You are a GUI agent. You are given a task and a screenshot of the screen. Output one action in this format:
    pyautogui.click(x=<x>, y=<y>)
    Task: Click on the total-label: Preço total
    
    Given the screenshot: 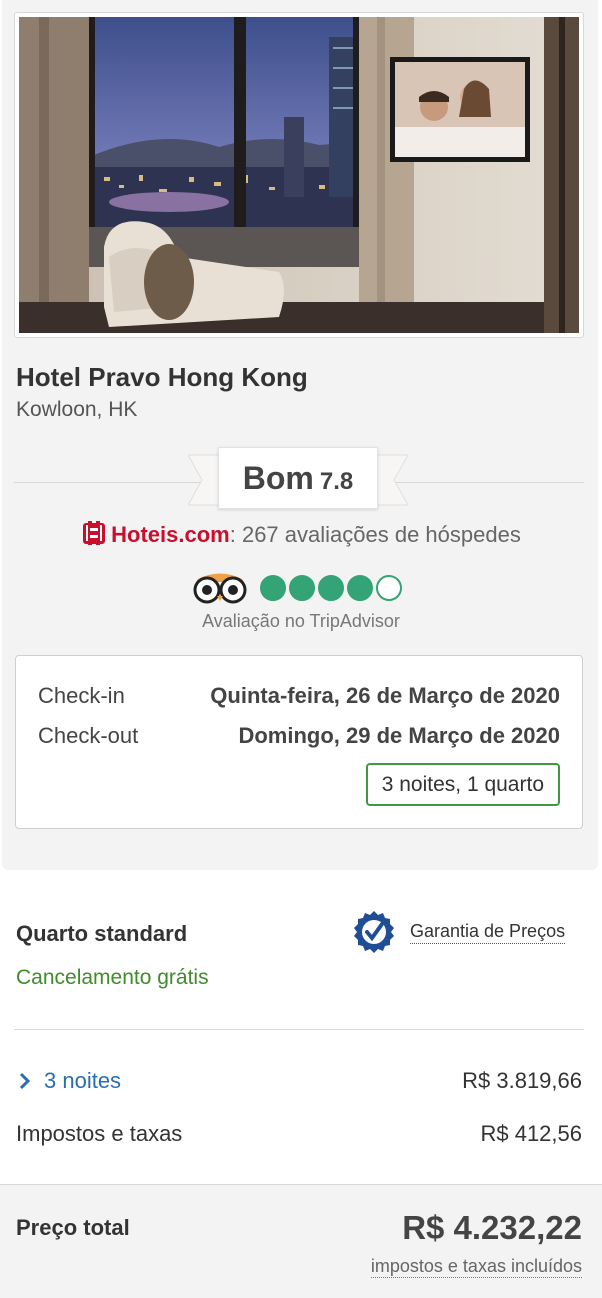 What is the action you would take?
    pyautogui.click(x=73, y=1227)
    